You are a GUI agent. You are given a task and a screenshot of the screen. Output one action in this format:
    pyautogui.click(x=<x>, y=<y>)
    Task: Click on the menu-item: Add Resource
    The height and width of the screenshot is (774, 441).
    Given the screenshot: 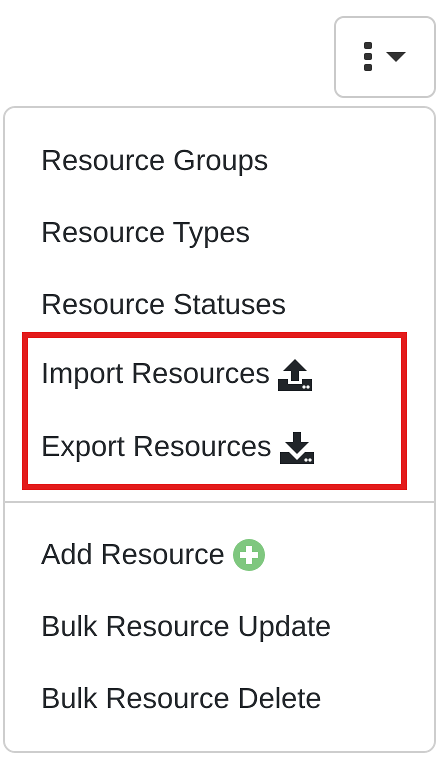 What is the action you would take?
    pyautogui.click(x=219, y=555)
    